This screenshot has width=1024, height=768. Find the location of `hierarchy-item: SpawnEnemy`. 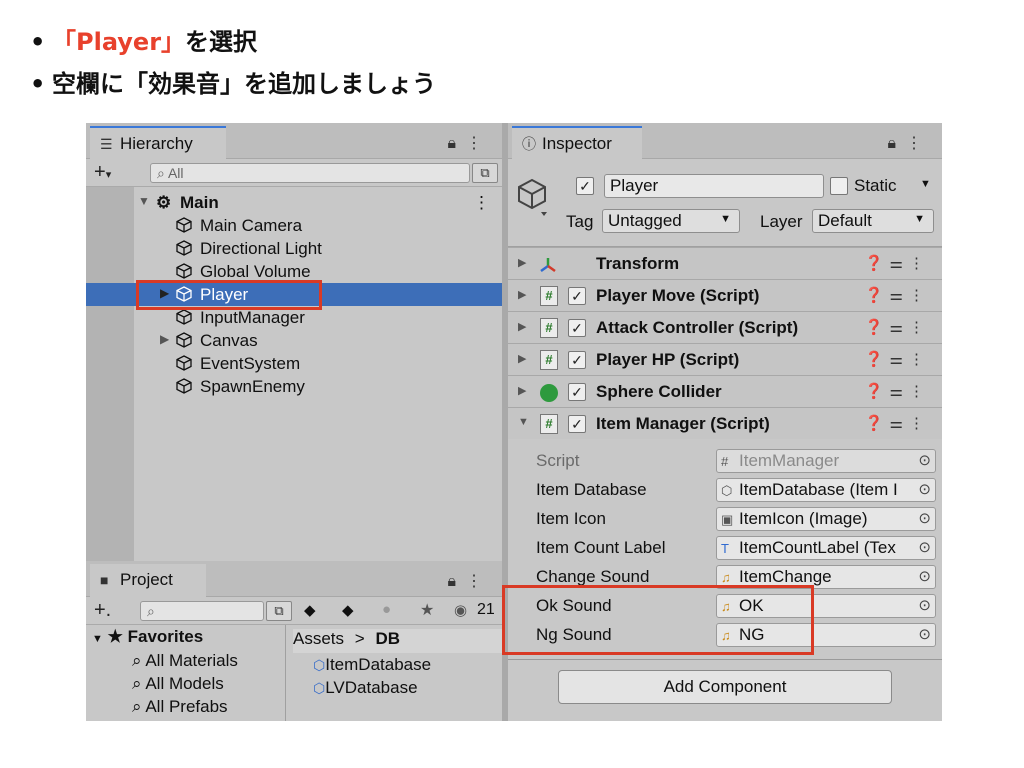

hierarchy-item: SpawnEnemy is located at coordinates (318, 386).